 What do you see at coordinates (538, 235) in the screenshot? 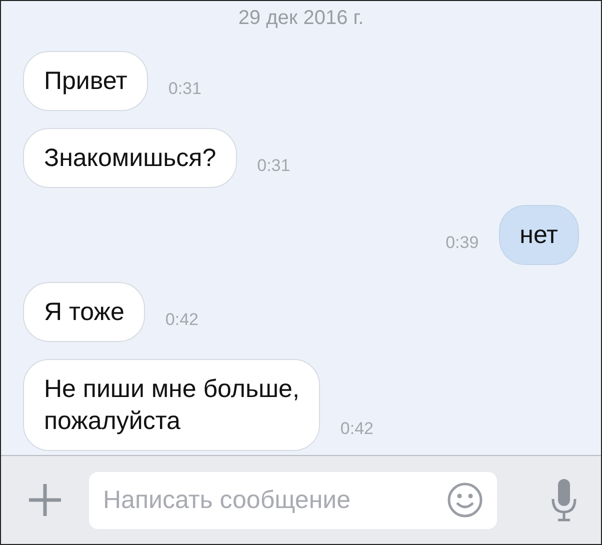
I see `message-bubble: нет` at bounding box center [538, 235].